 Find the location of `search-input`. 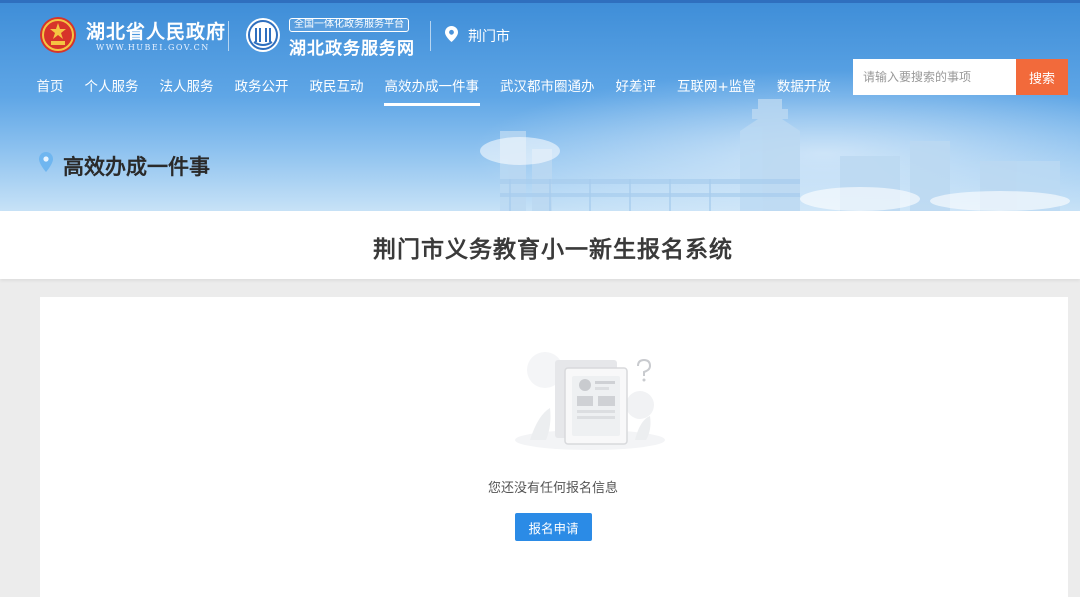

search-input is located at coordinates (935, 77).